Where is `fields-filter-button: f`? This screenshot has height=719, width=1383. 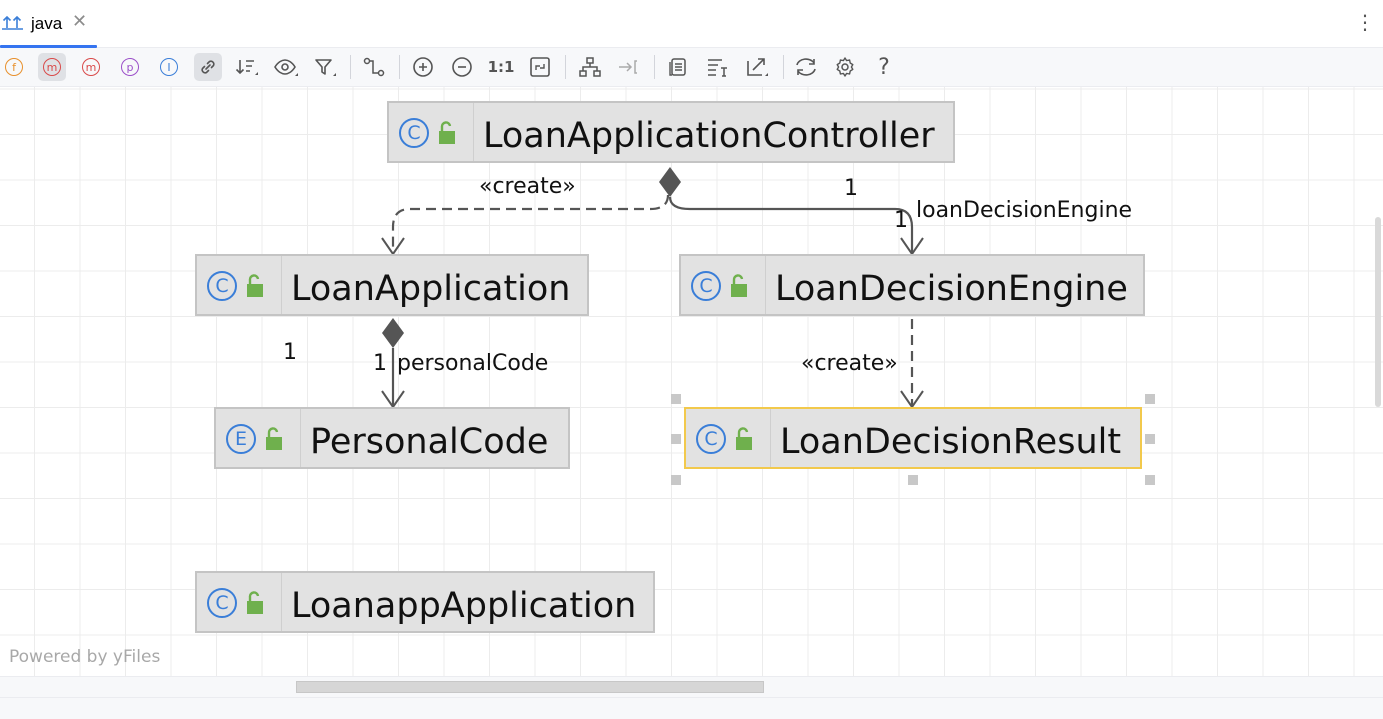
fields-filter-button: f is located at coordinates (14, 67).